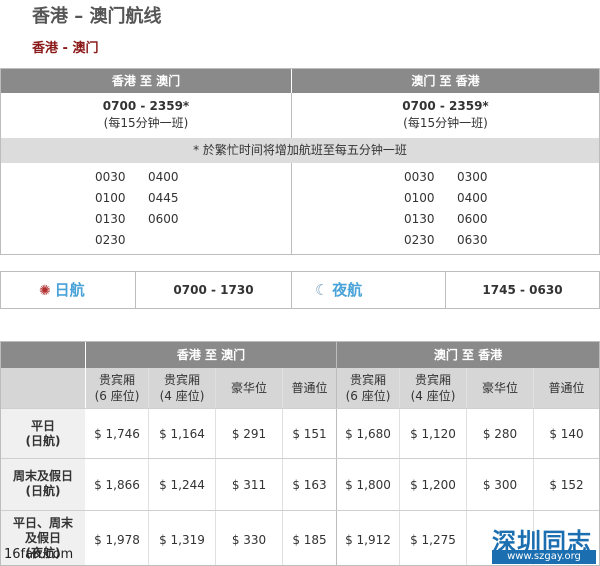 The image size is (600, 566). What do you see at coordinates (433, 540) in the screenshot?
I see `price-cell: $ 1,275` at bounding box center [433, 540].